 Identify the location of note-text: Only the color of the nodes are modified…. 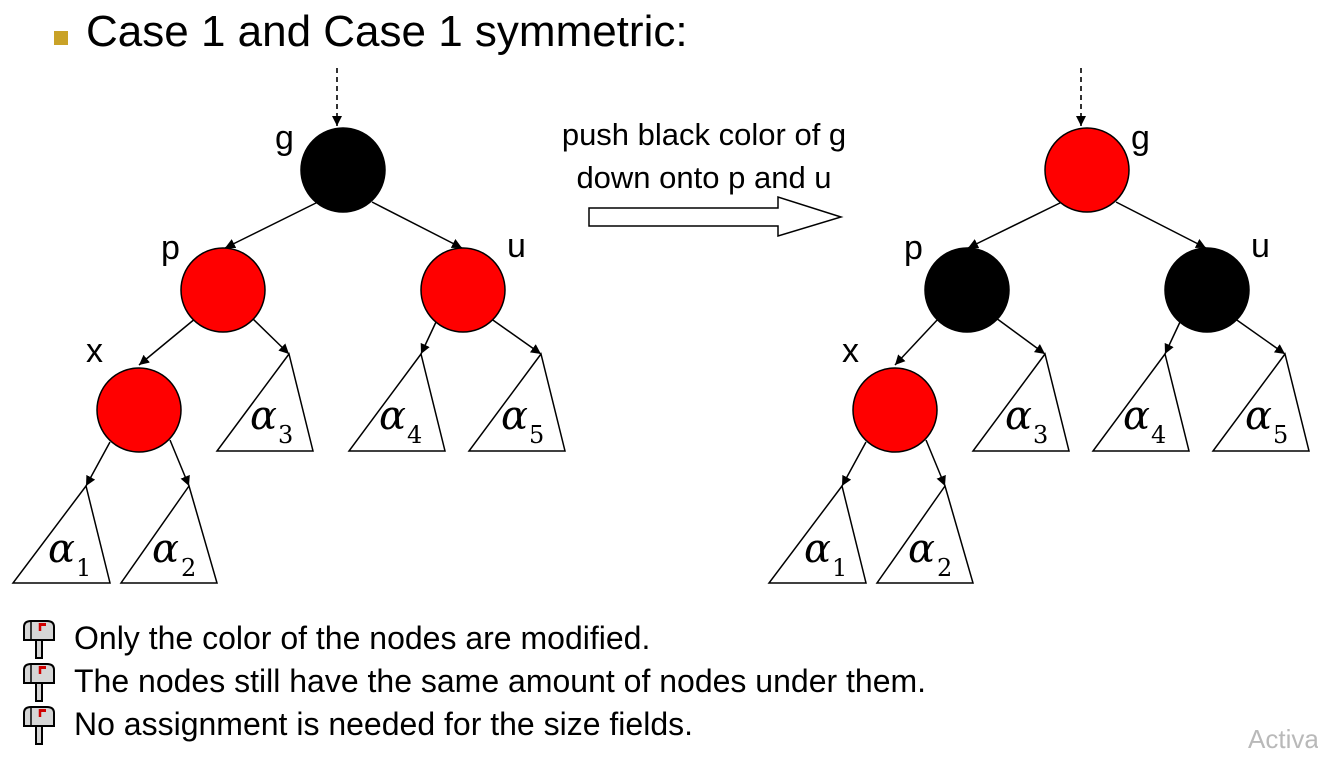
(362, 638).